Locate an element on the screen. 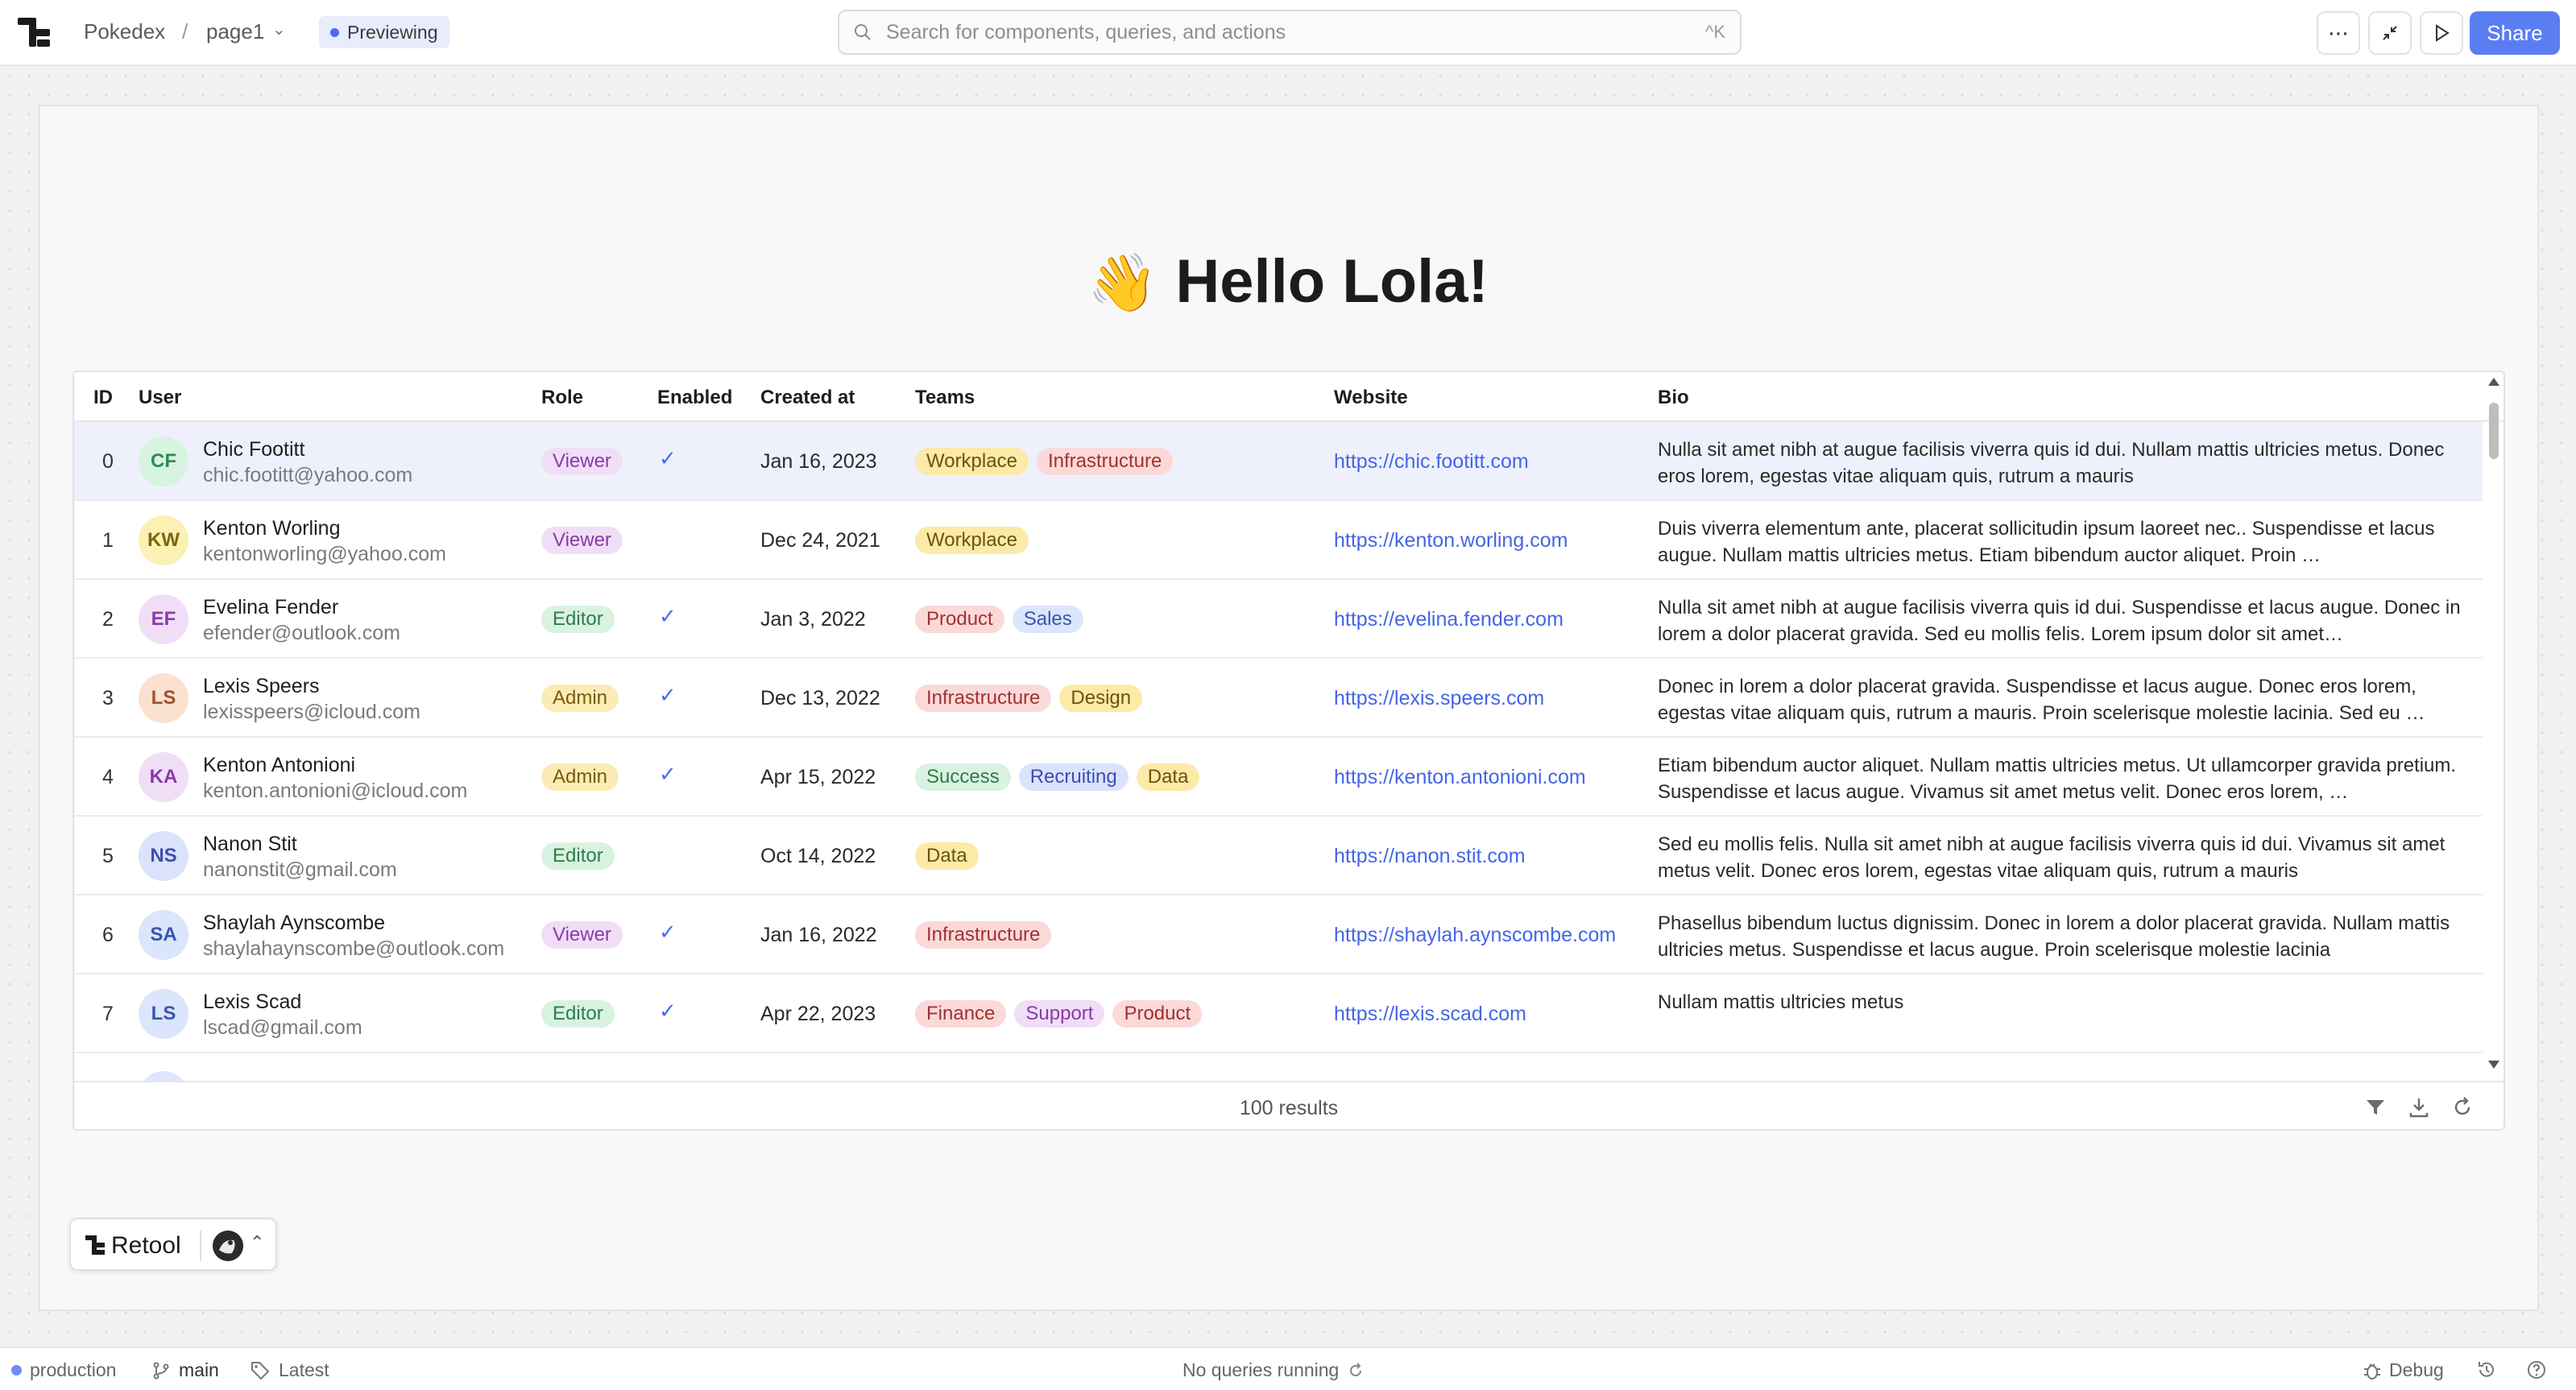  top-bar: Pokedex / page1 ⌄ Previewing ^K ⋯ Share is located at coordinates (1288, 33).